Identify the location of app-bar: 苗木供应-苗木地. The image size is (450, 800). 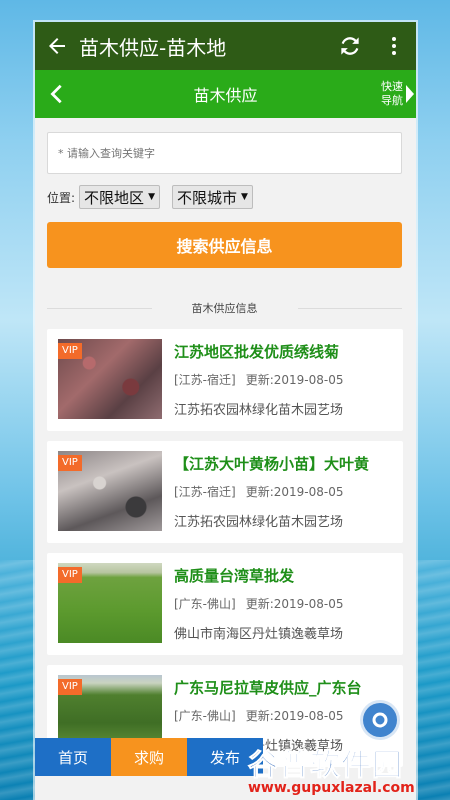
(225, 46).